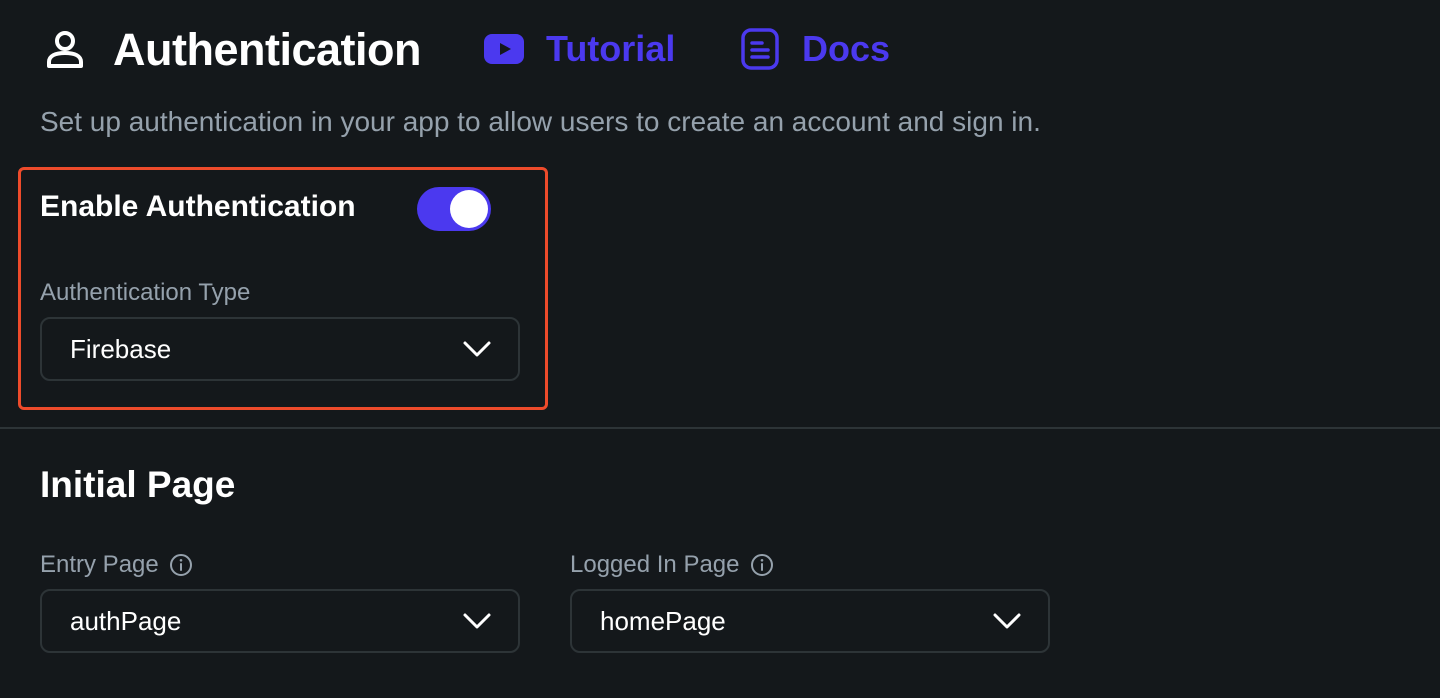 The image size is (1440, 698). What do you see at coordinates (760, 49) in the screenshot?
I see `document-icon` at bounding box center [760, 49].